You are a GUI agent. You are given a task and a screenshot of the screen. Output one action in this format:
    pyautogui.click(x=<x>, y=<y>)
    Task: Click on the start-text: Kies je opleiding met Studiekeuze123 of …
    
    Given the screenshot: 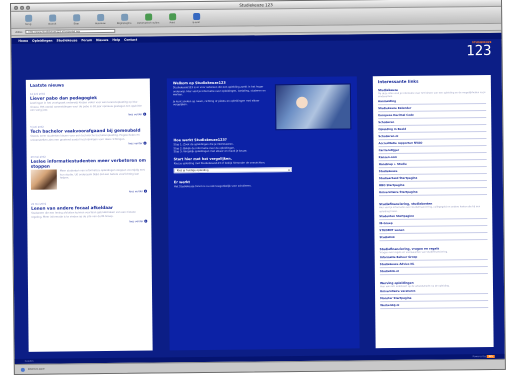 What is the action you would take?
    pyautogui.click(x=219, y=163)
    